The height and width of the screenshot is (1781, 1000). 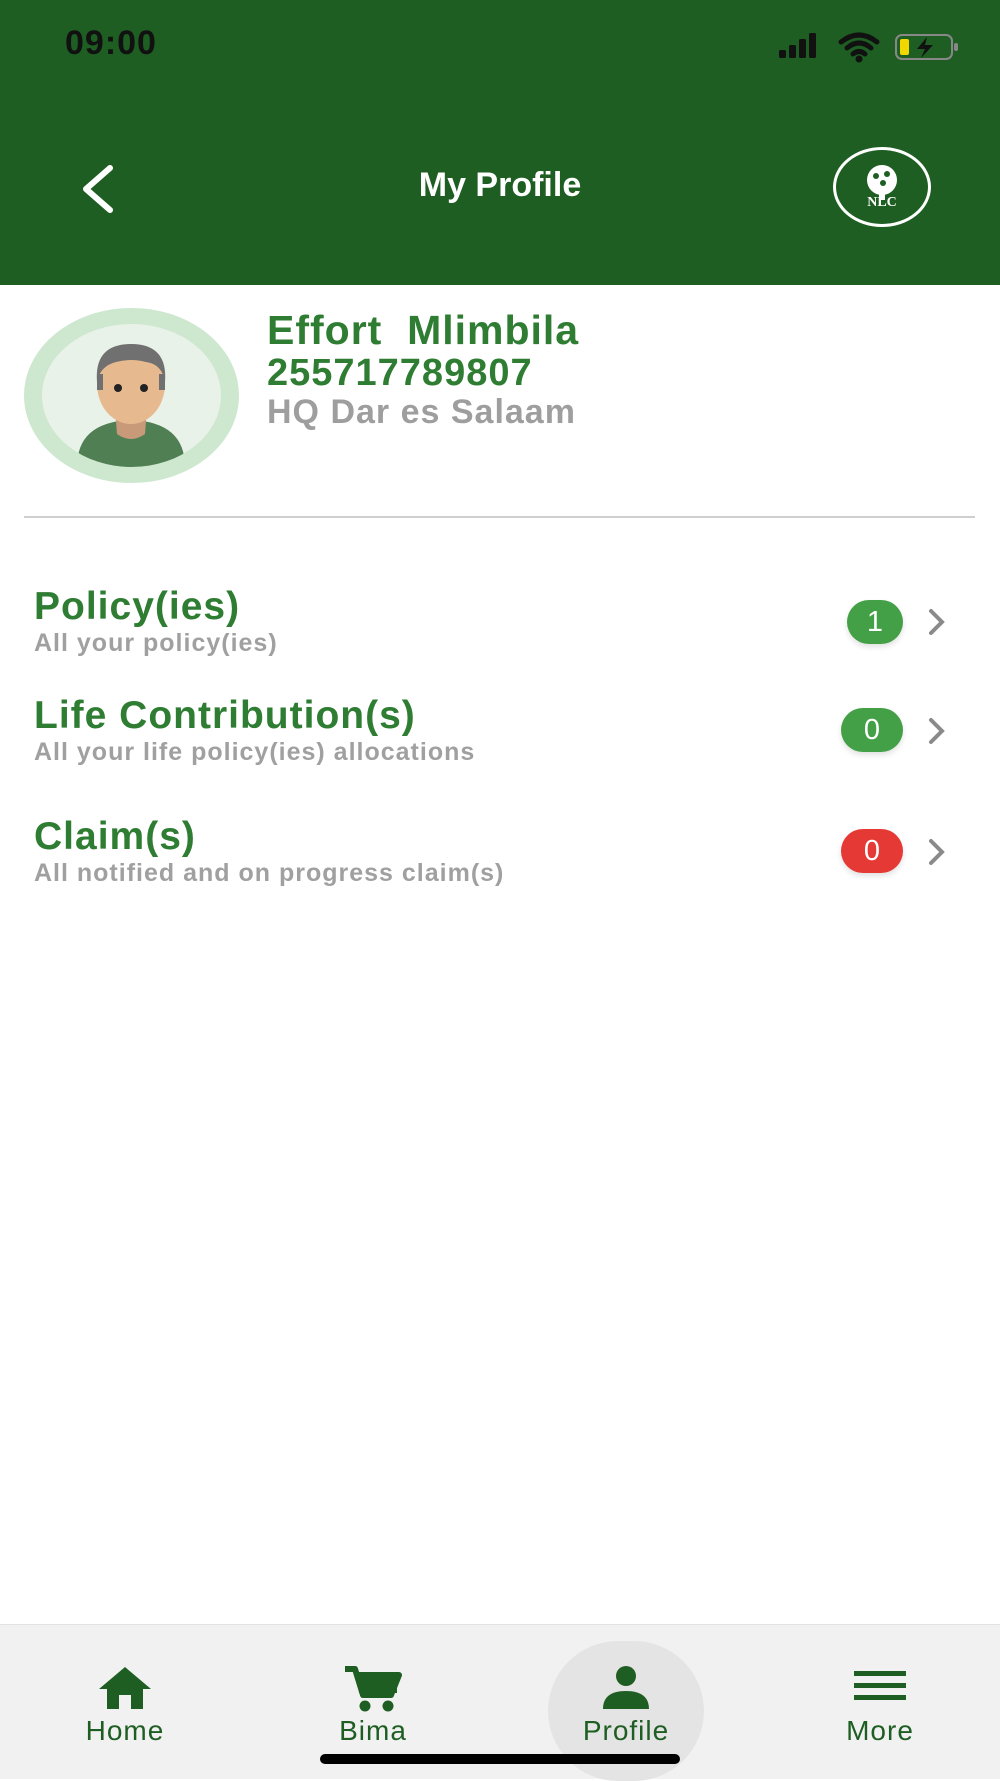 I want to click on menu-item-subtitle: All your life policy(ies) allocations, so click(x=255, y=752).